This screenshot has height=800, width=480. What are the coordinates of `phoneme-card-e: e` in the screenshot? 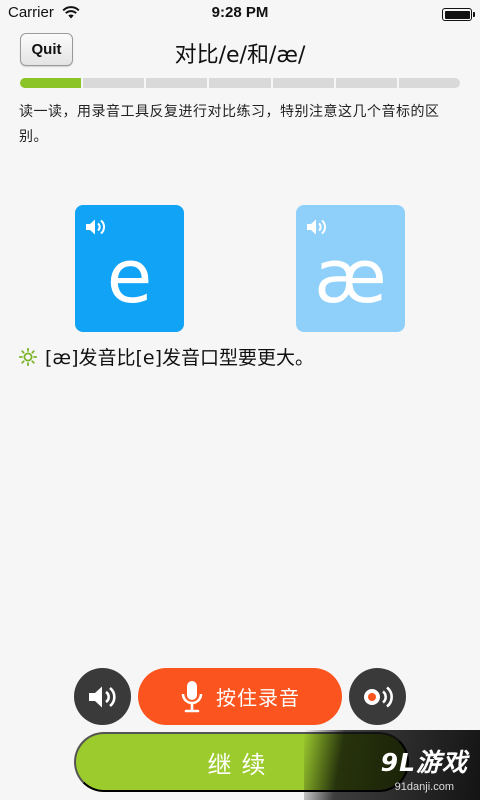 It's located at (129, 268).